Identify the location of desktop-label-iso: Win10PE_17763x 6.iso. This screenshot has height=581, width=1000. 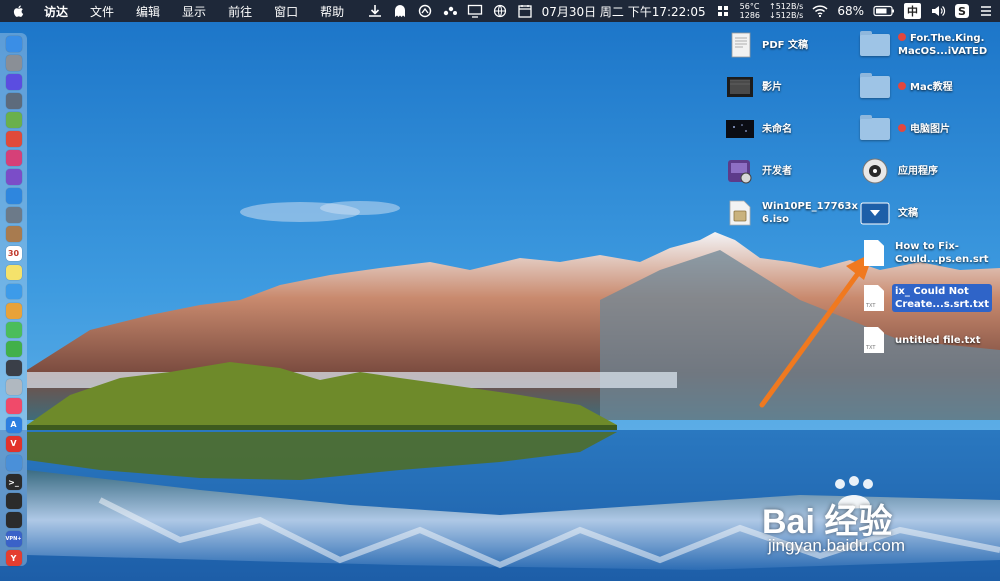
(810, 213).